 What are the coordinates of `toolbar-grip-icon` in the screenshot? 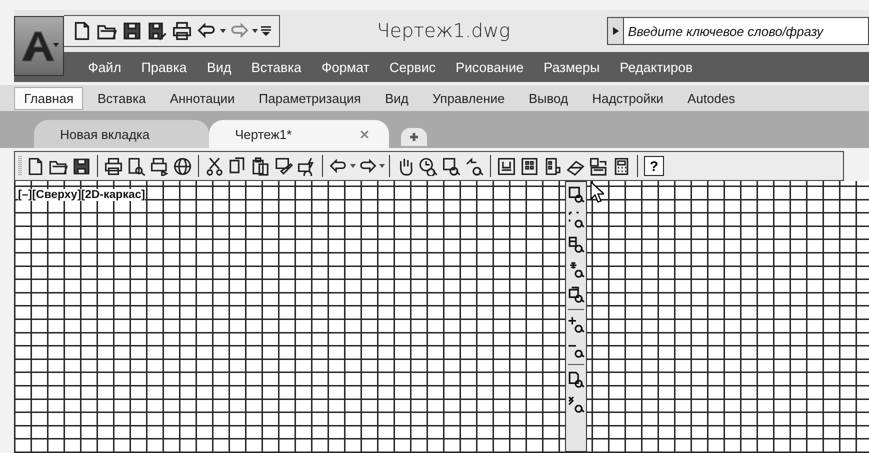 It's located at (20, 166).